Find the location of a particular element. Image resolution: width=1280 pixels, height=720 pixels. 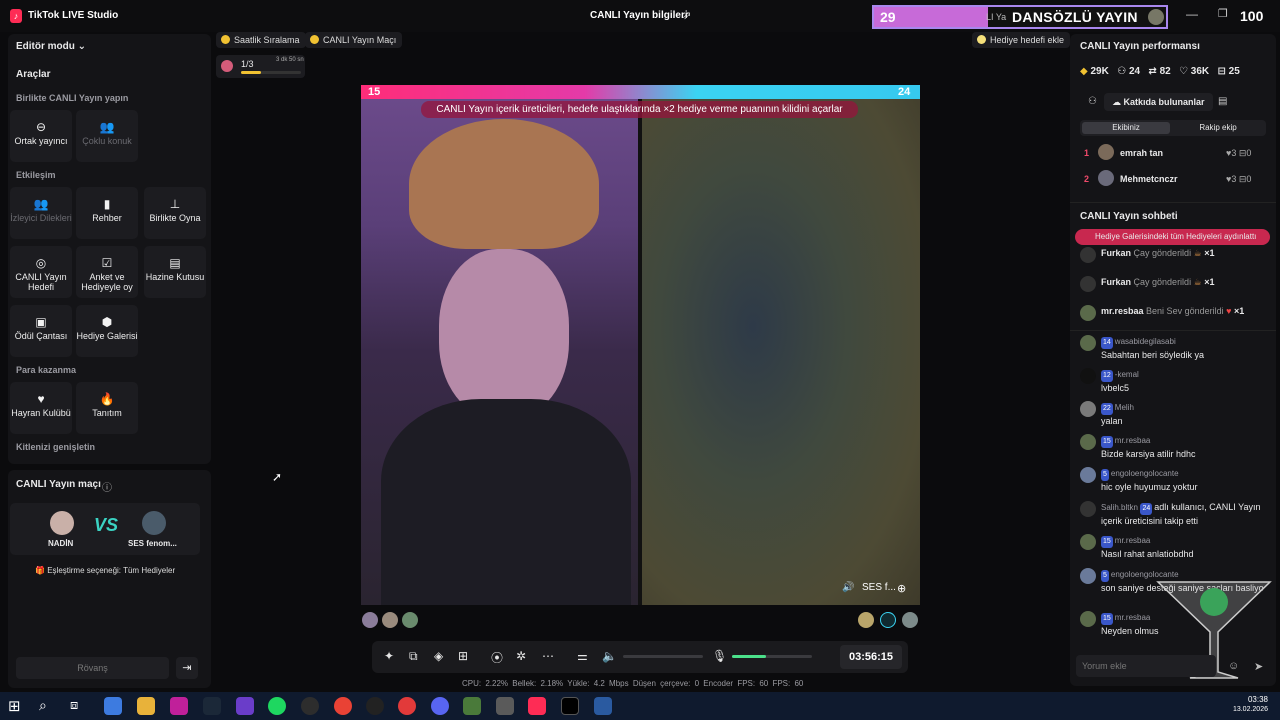

steam-icon is located at coordinates (212, 706).